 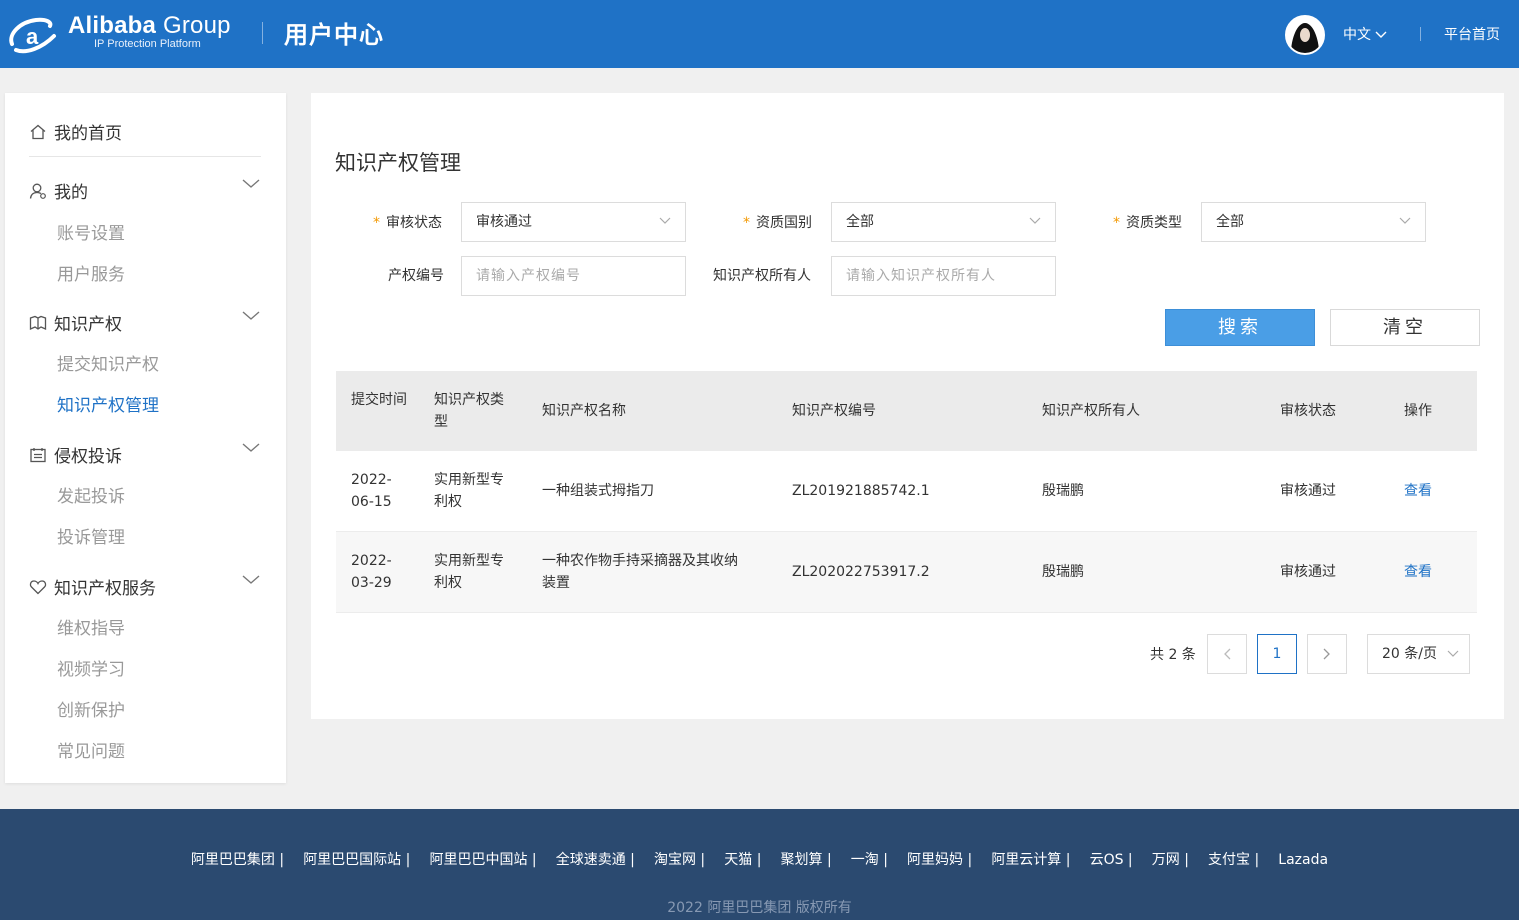 I want to click on footer-link-taobao: 淘宝网 |, so click(x=679, y=859).